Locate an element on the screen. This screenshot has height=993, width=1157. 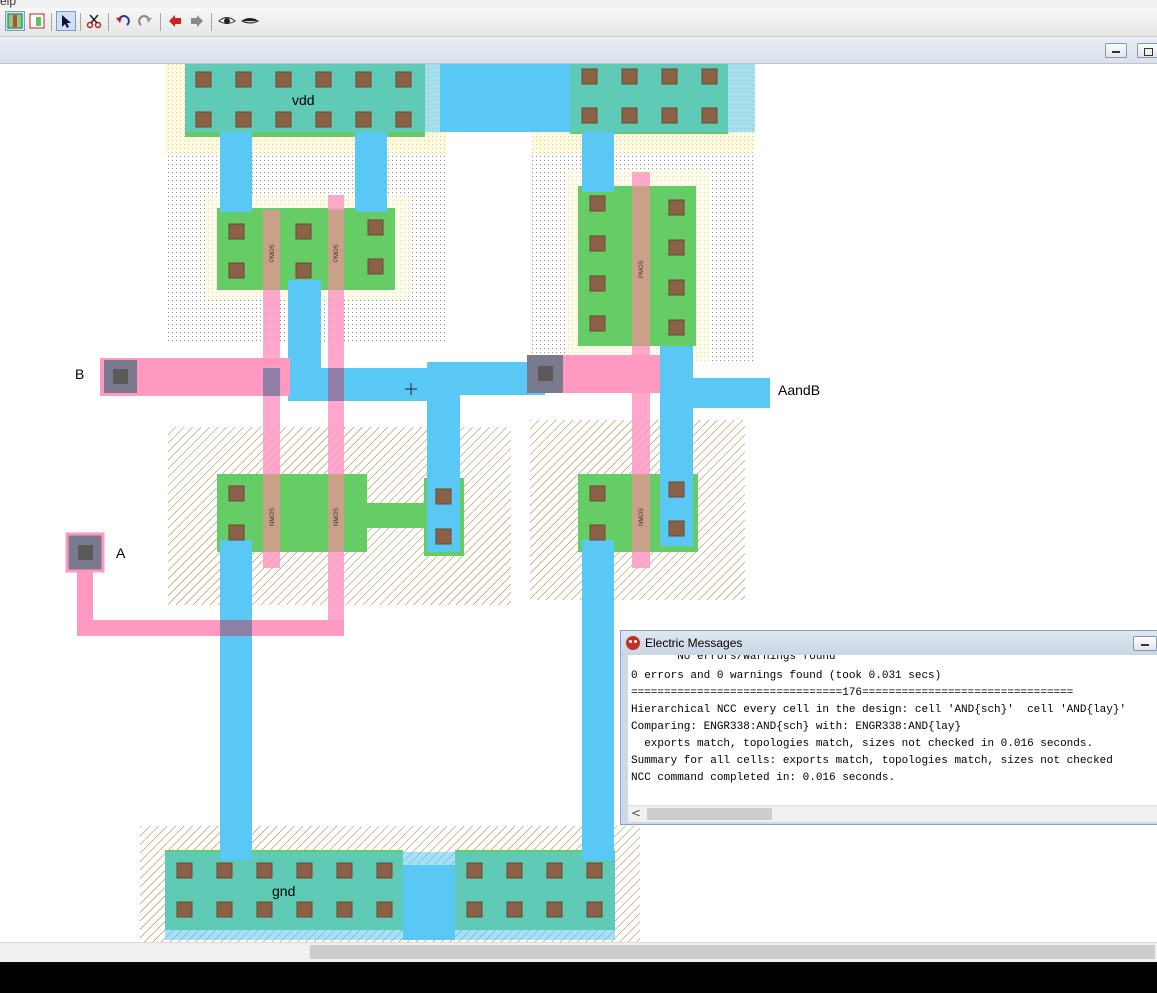
message-line: NCC command completed in: 0.016 seconds. is located at coordinates (763, 778).